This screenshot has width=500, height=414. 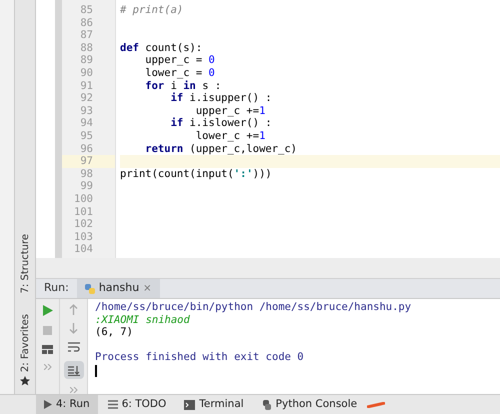 What do you see at coordinates (221, 98) in the screenshot?
I see `code-line: if i.isupper() :` at bounding box center [221, 98].